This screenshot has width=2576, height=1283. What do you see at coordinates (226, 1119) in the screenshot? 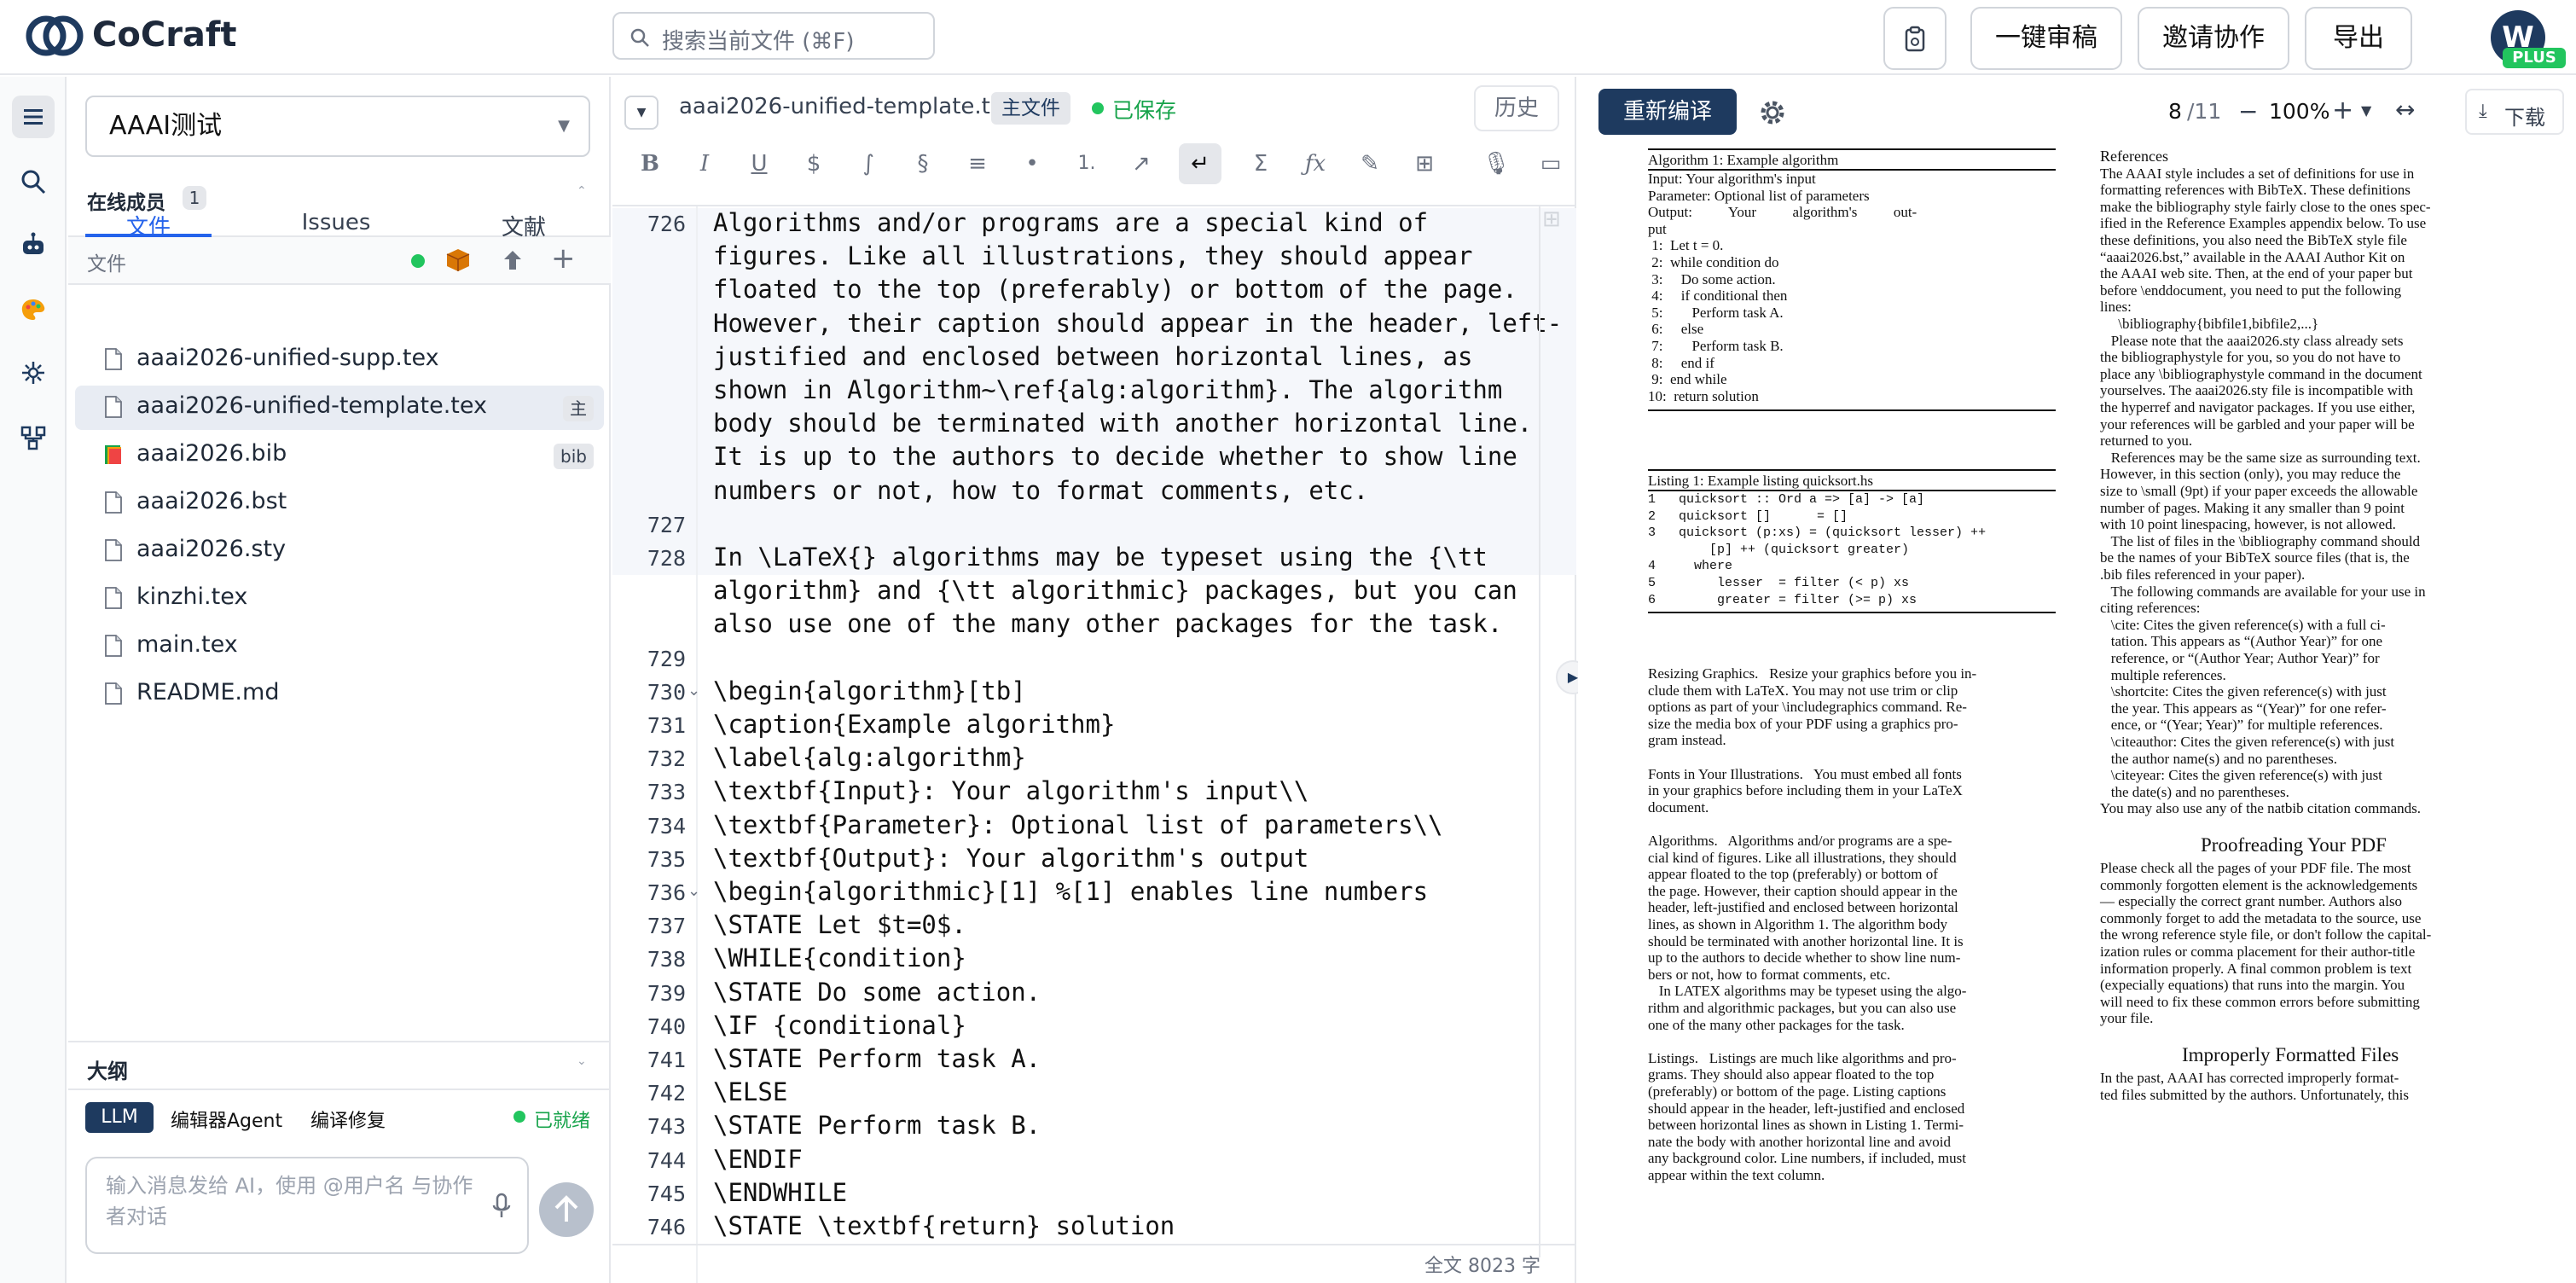
I see `ai-tab-agent: 编辑器Agent` at bounding box center [226, 1119].